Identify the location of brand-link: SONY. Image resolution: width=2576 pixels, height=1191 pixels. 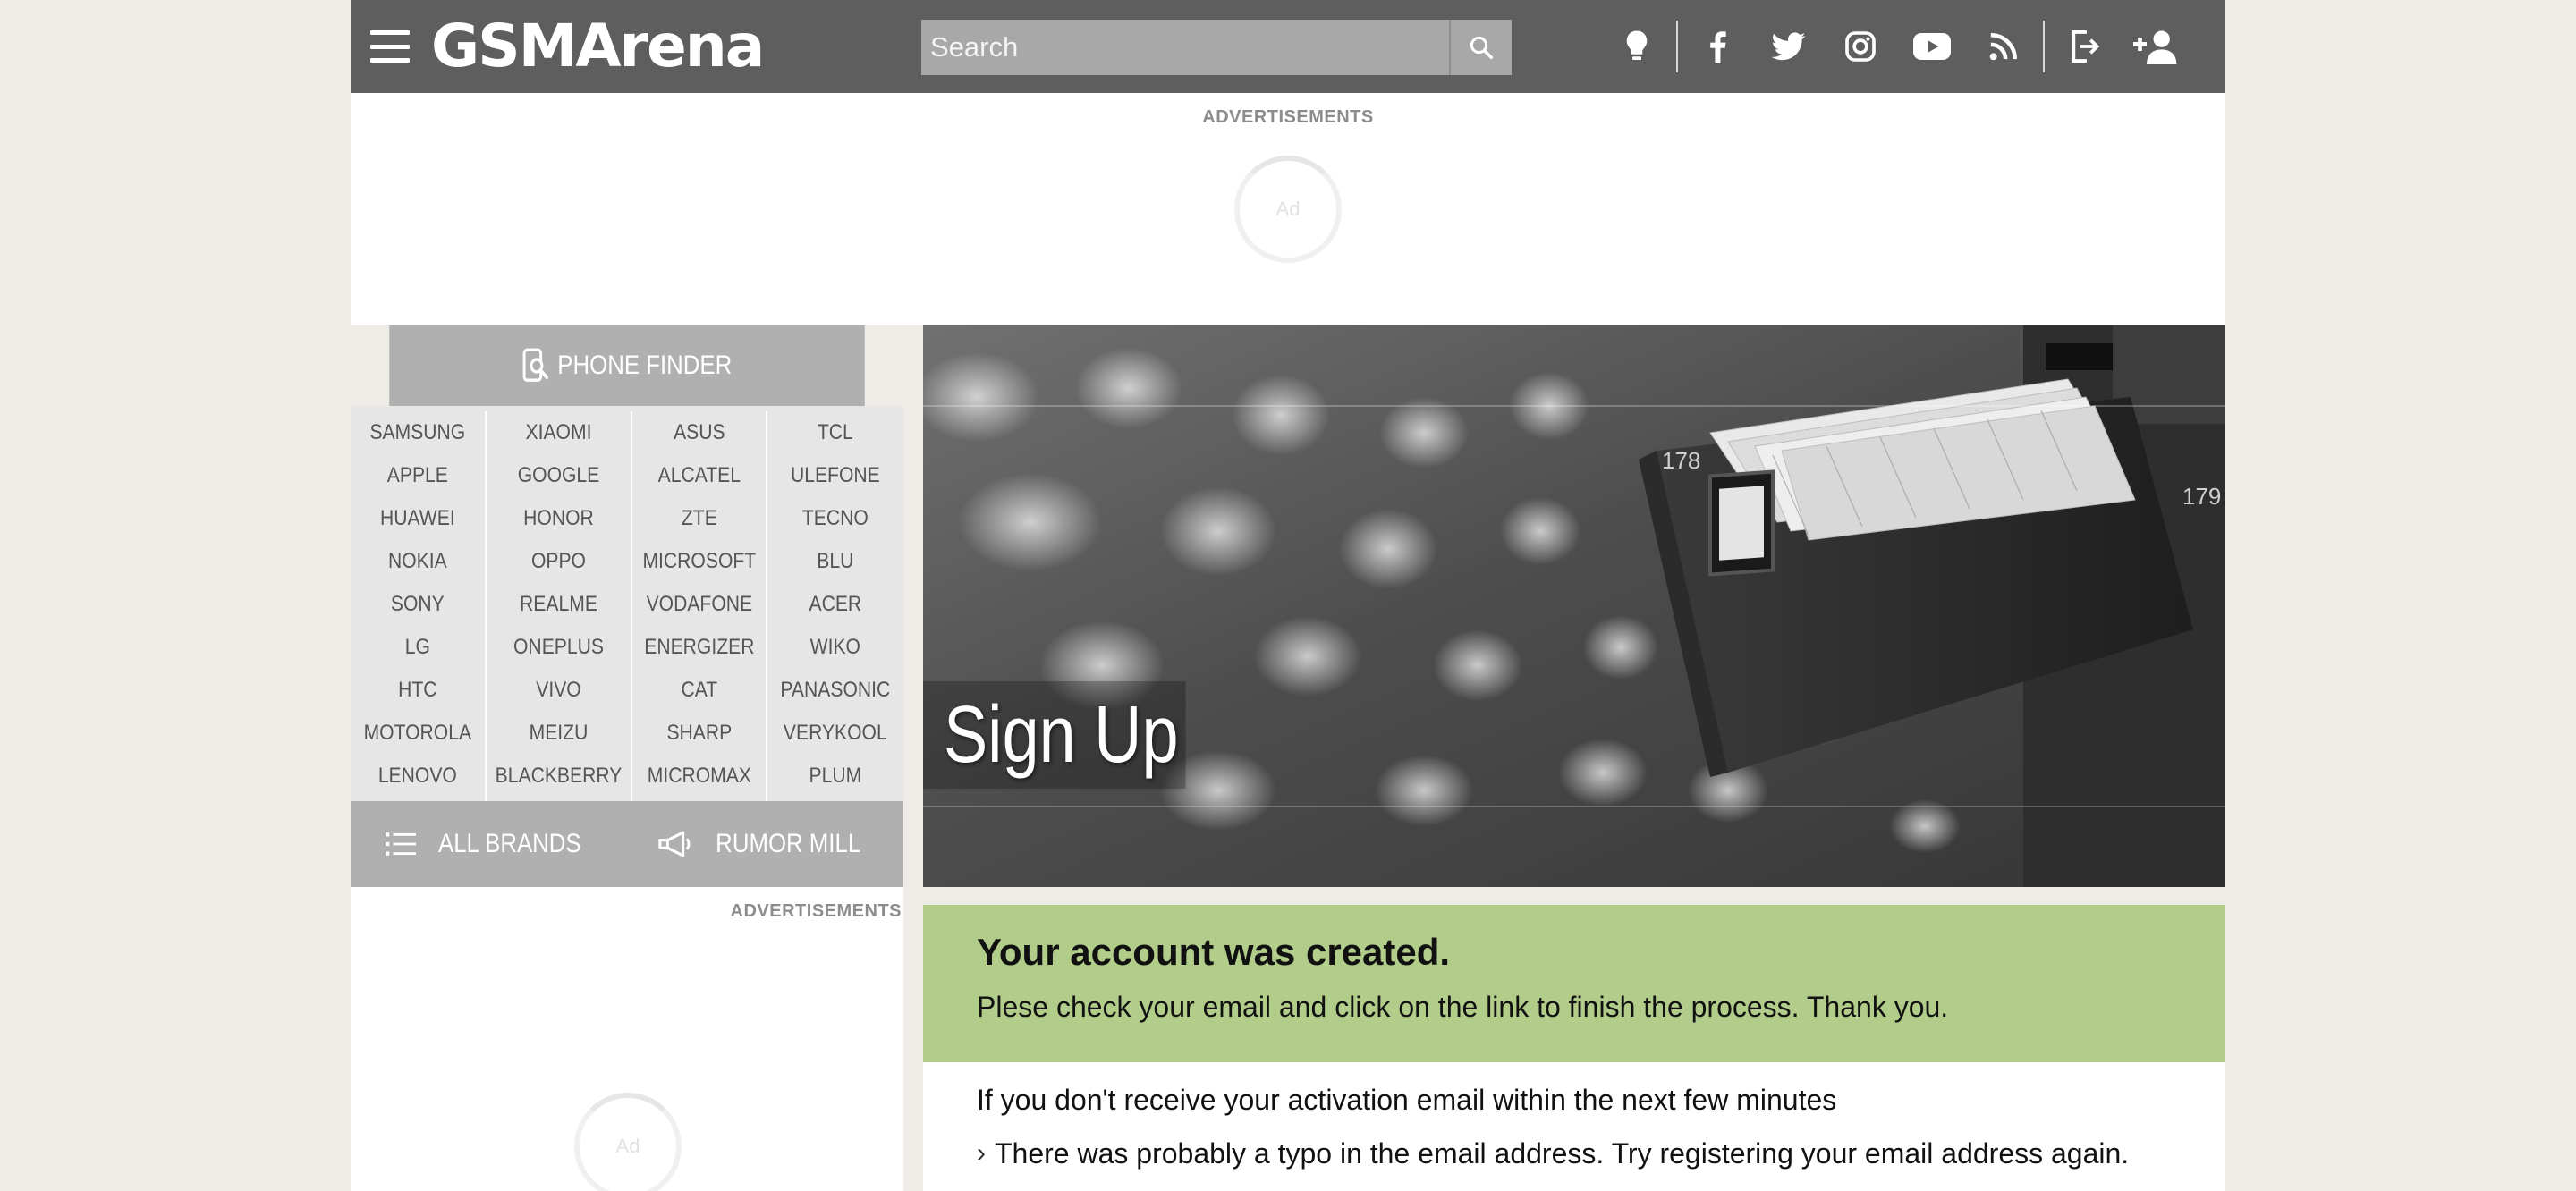
(418, 604).